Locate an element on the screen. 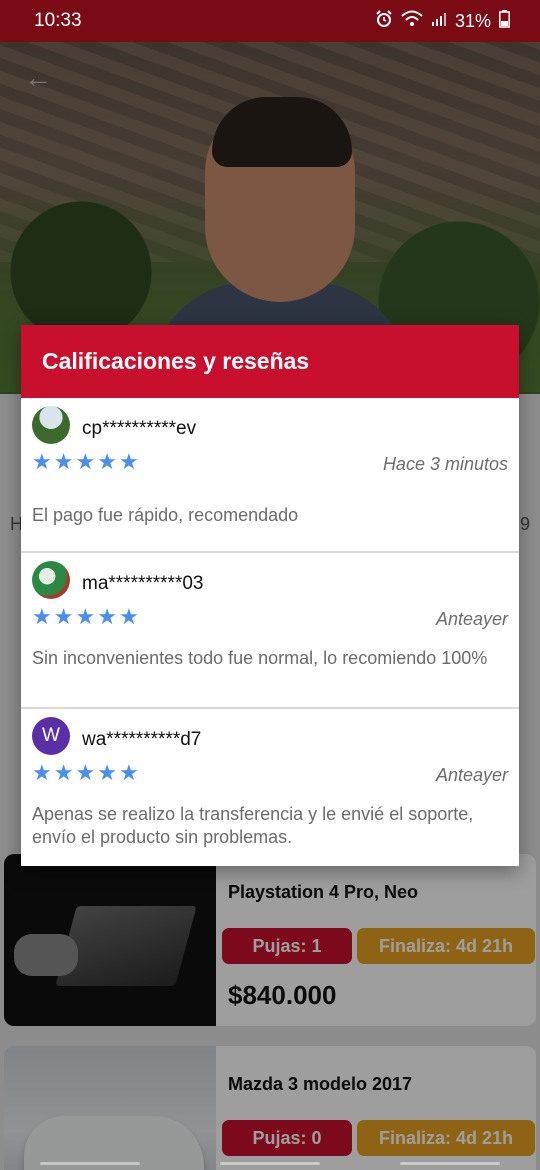 This screenshot has height=1170, width=540. status-bar: 10:33 31% is located at coordinates (270, 21).